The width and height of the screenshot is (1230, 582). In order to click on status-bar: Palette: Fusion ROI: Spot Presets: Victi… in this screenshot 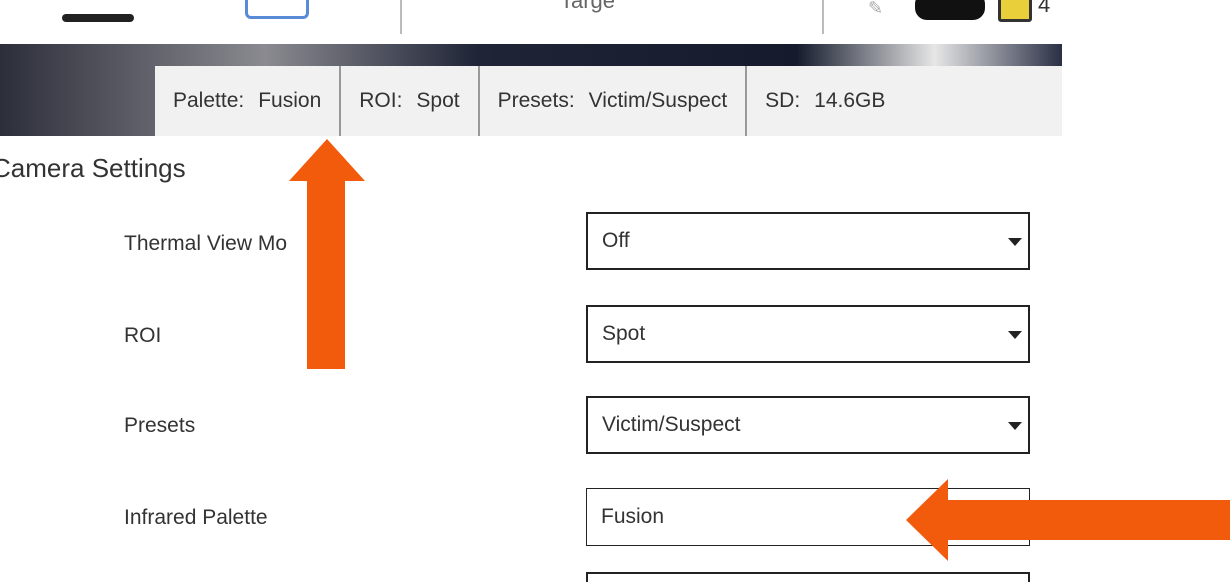, I will do `click(608, 101)`.